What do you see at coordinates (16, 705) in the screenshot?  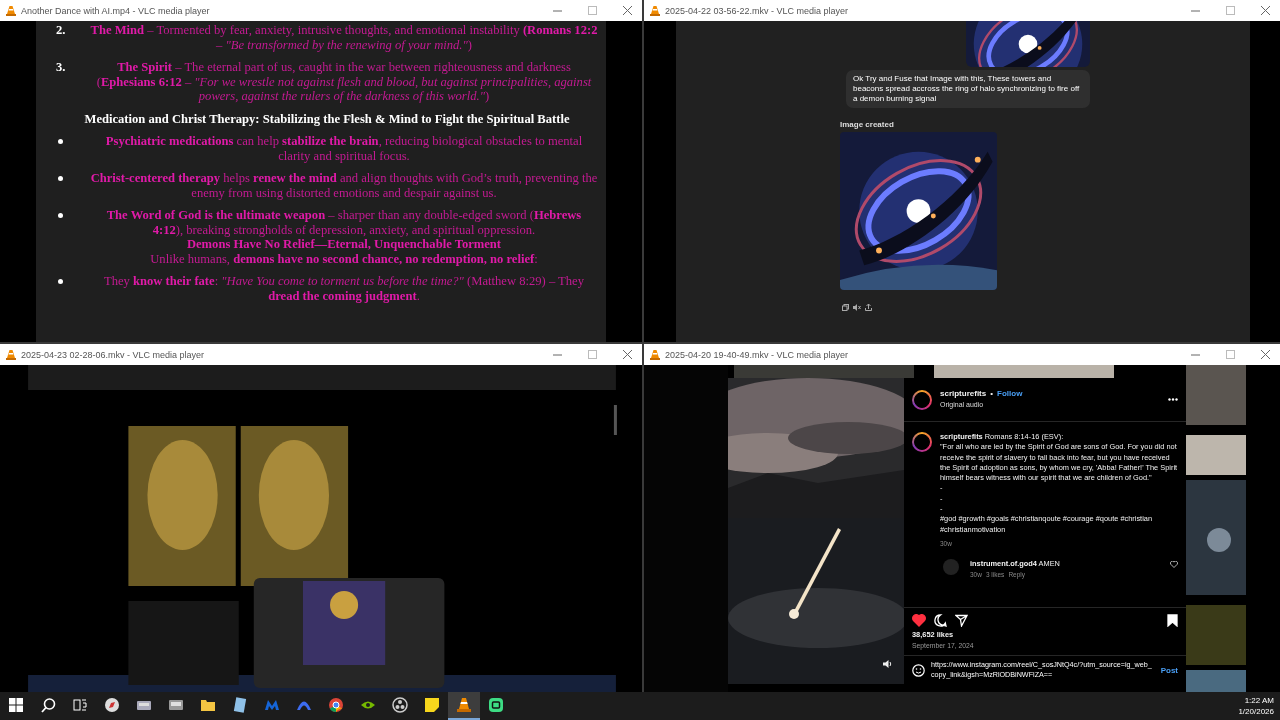 I see `windows-logo-icon` at bounding box center [16, 705].